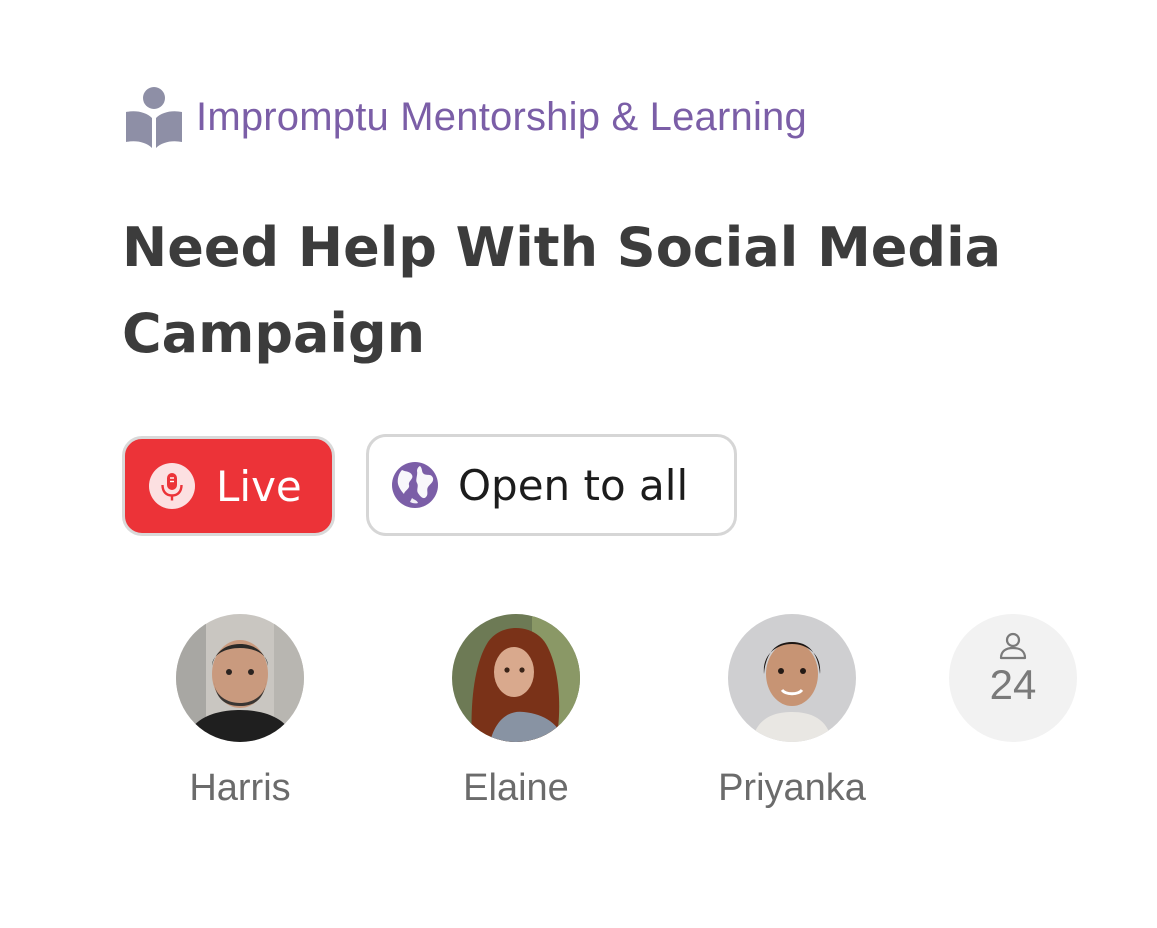 The width and height of the screenshot is (1157, 928). Describe the element at coordinates (1013, 646) in the screenshot. I see `person-icon` at that location.